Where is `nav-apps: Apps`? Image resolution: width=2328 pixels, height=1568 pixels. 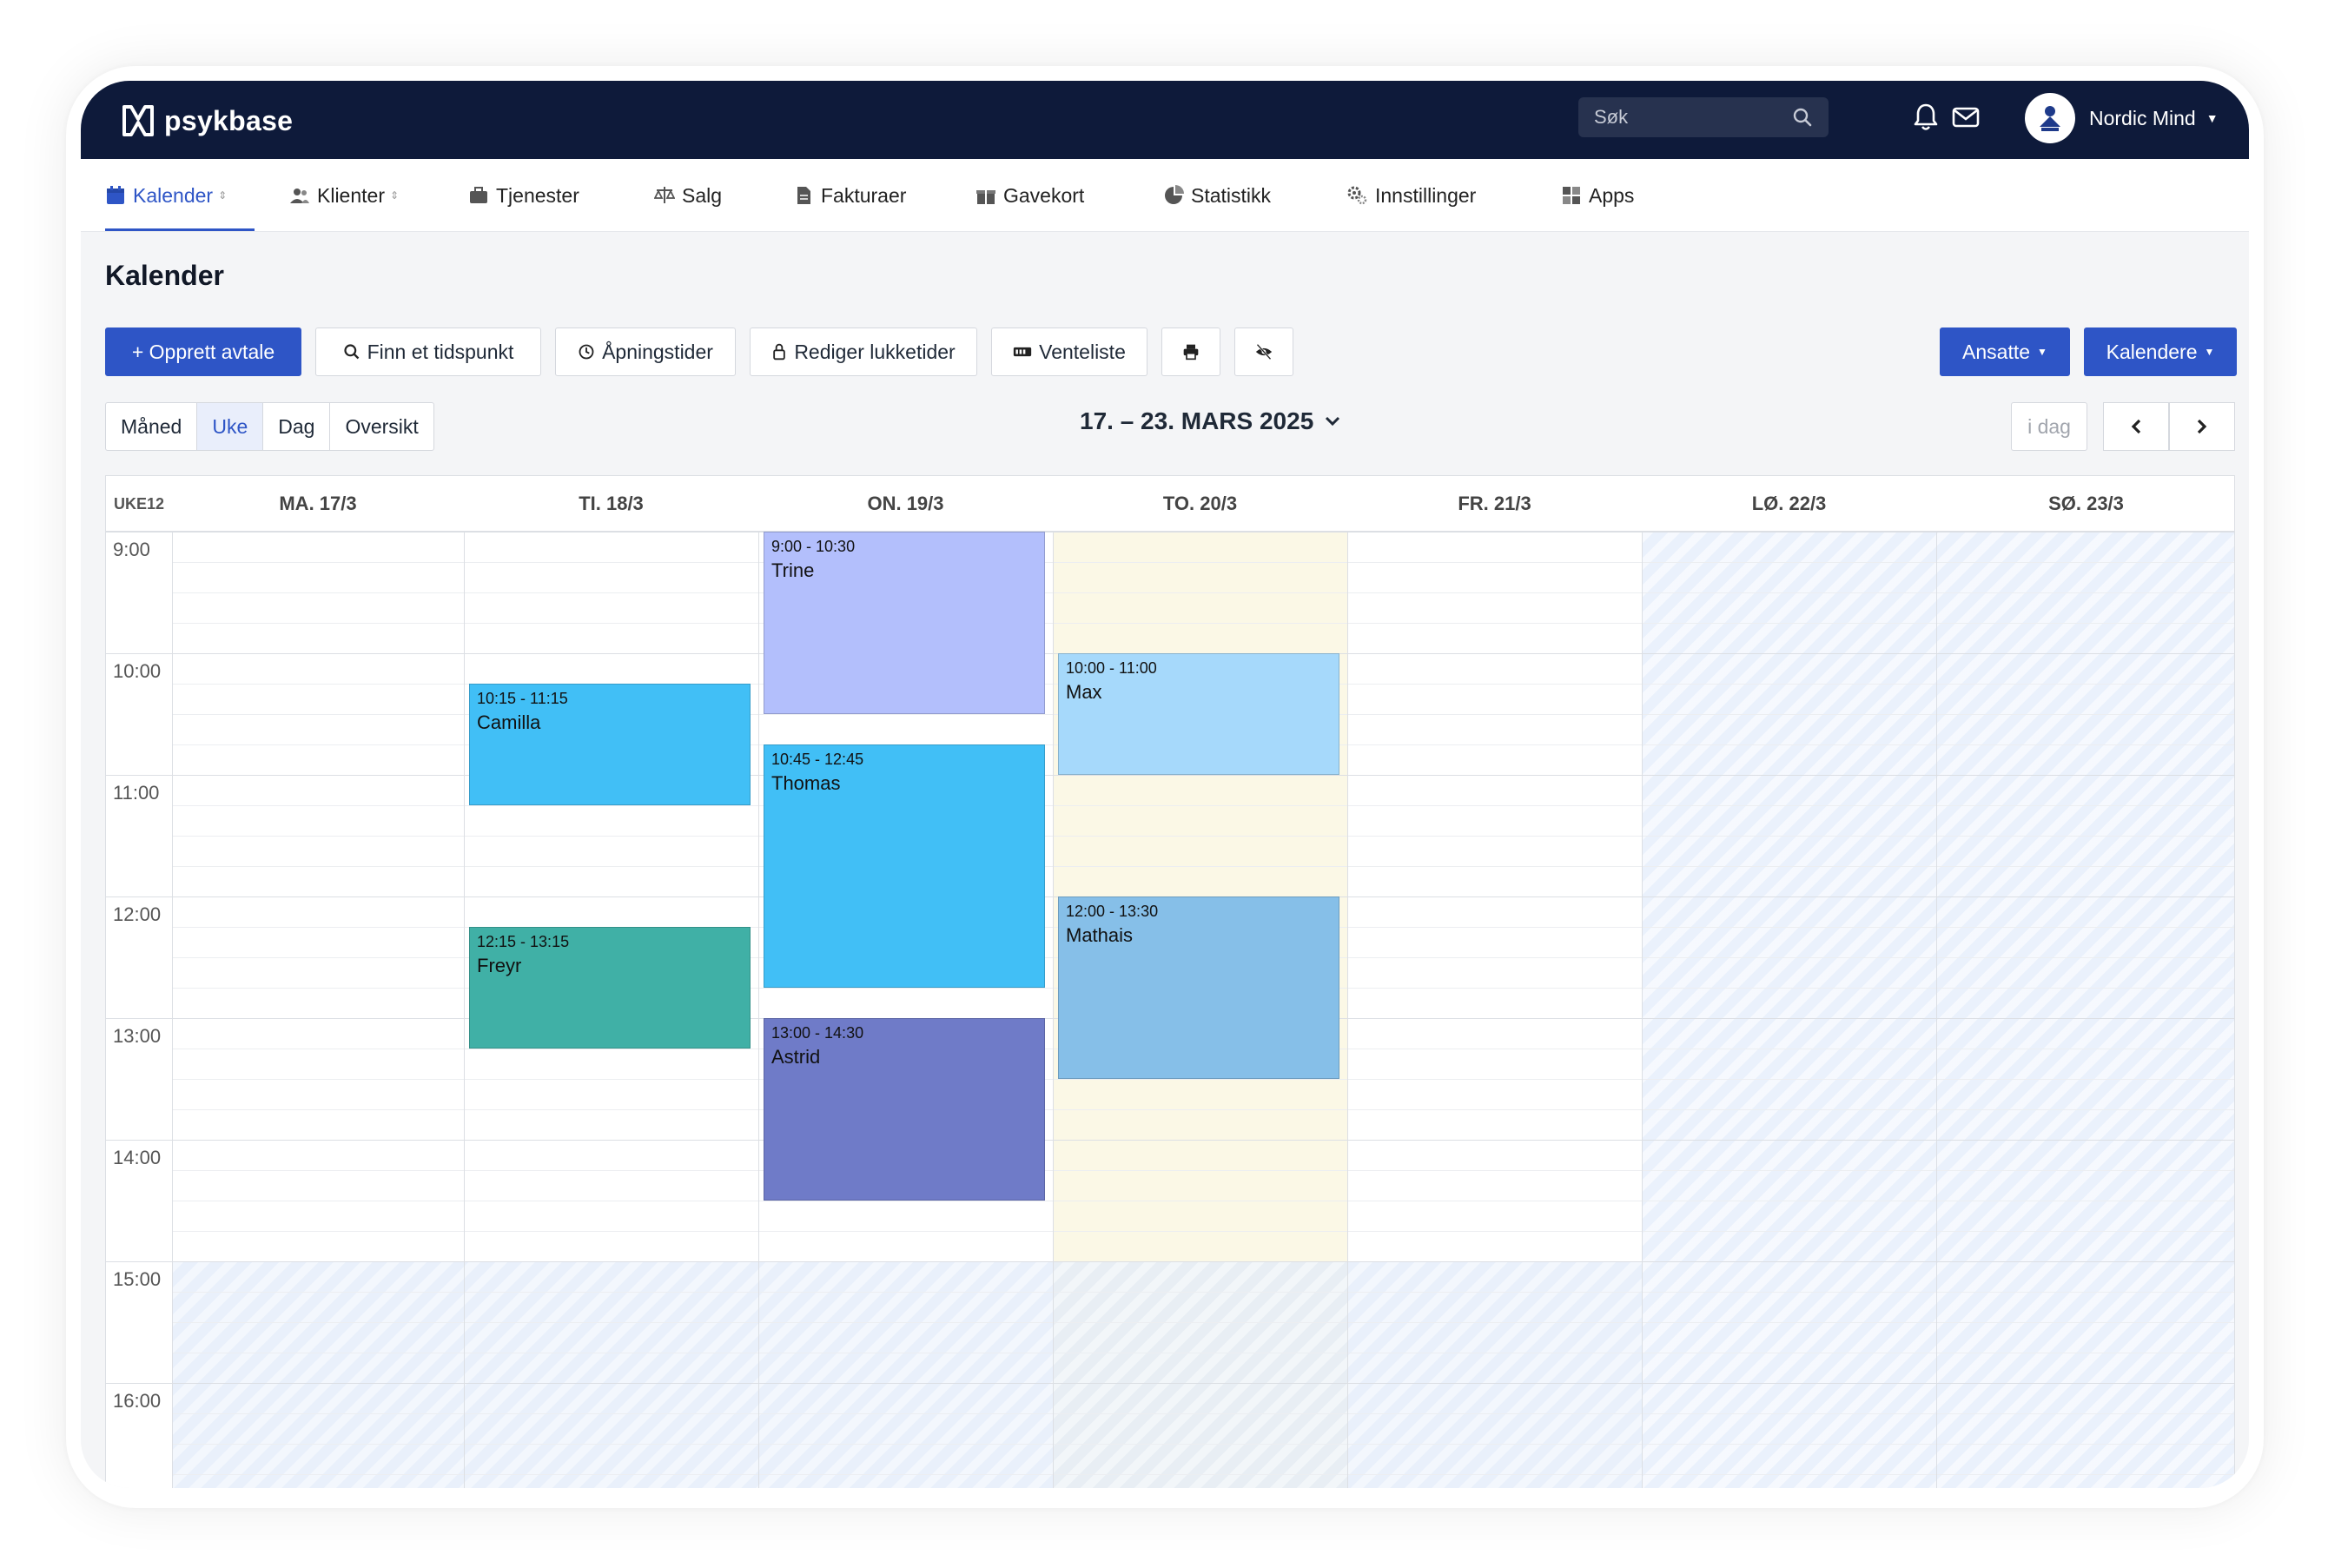 nav-apps: Apps is located at coordinates (1597, 195).